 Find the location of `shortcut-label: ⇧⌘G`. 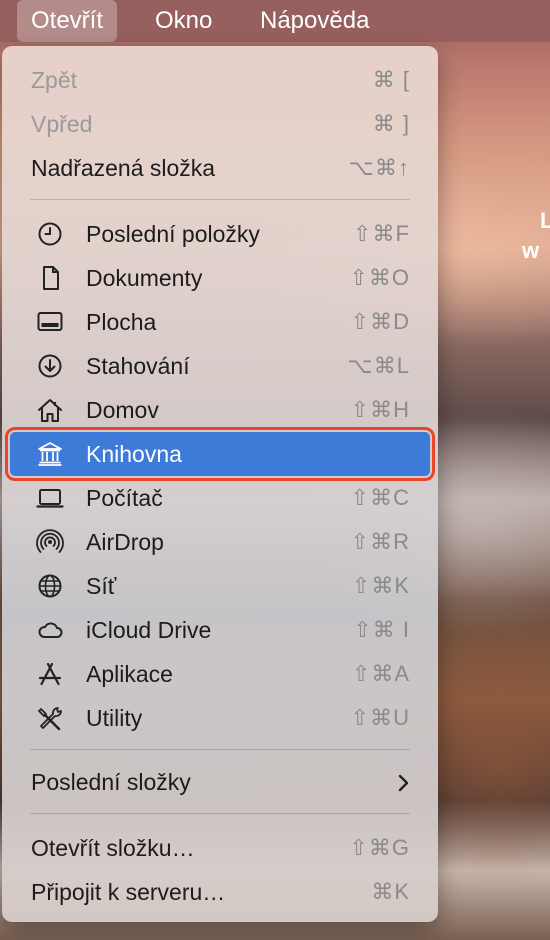

shortcut-label: ⇧⌘G is located at coordinates (379, 847).